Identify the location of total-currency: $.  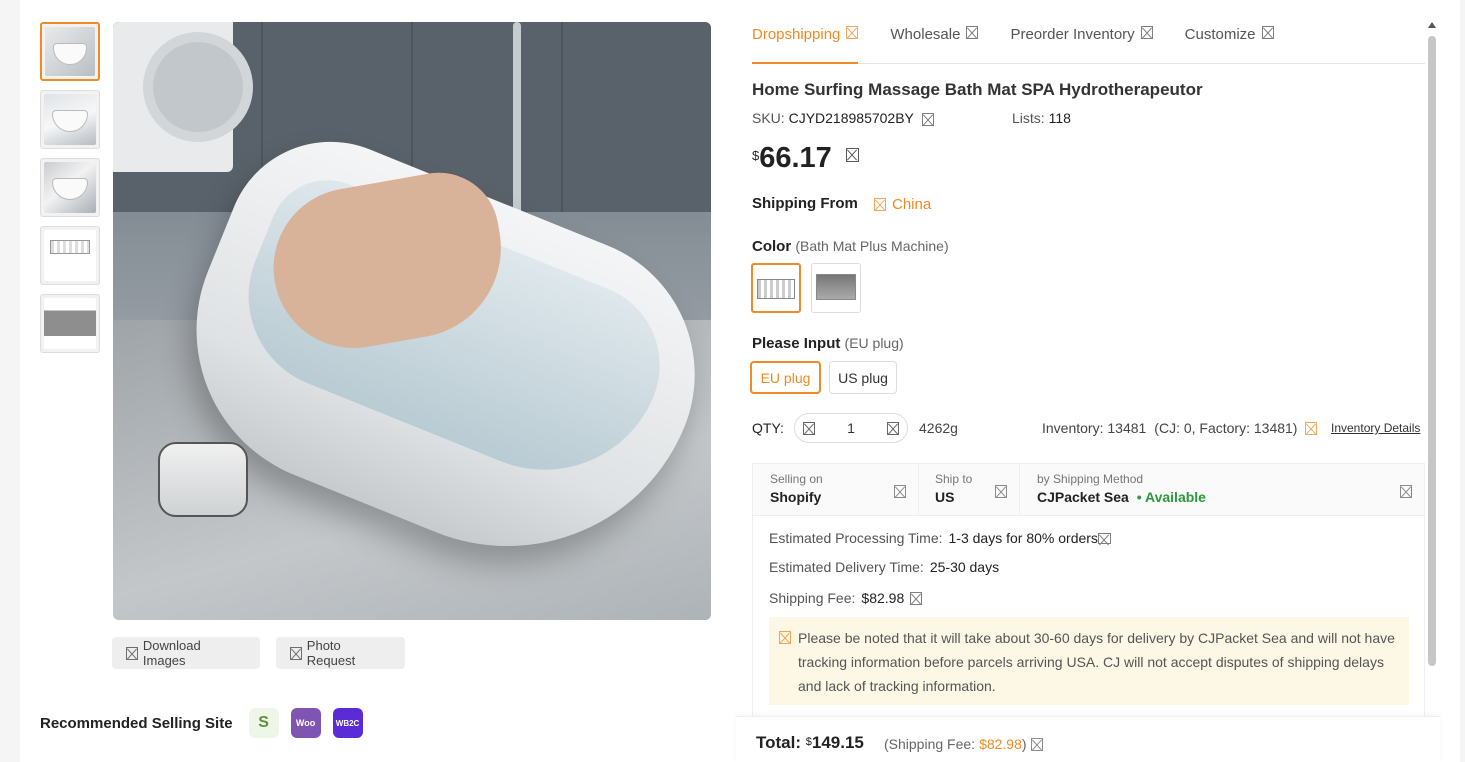
(808, 742).